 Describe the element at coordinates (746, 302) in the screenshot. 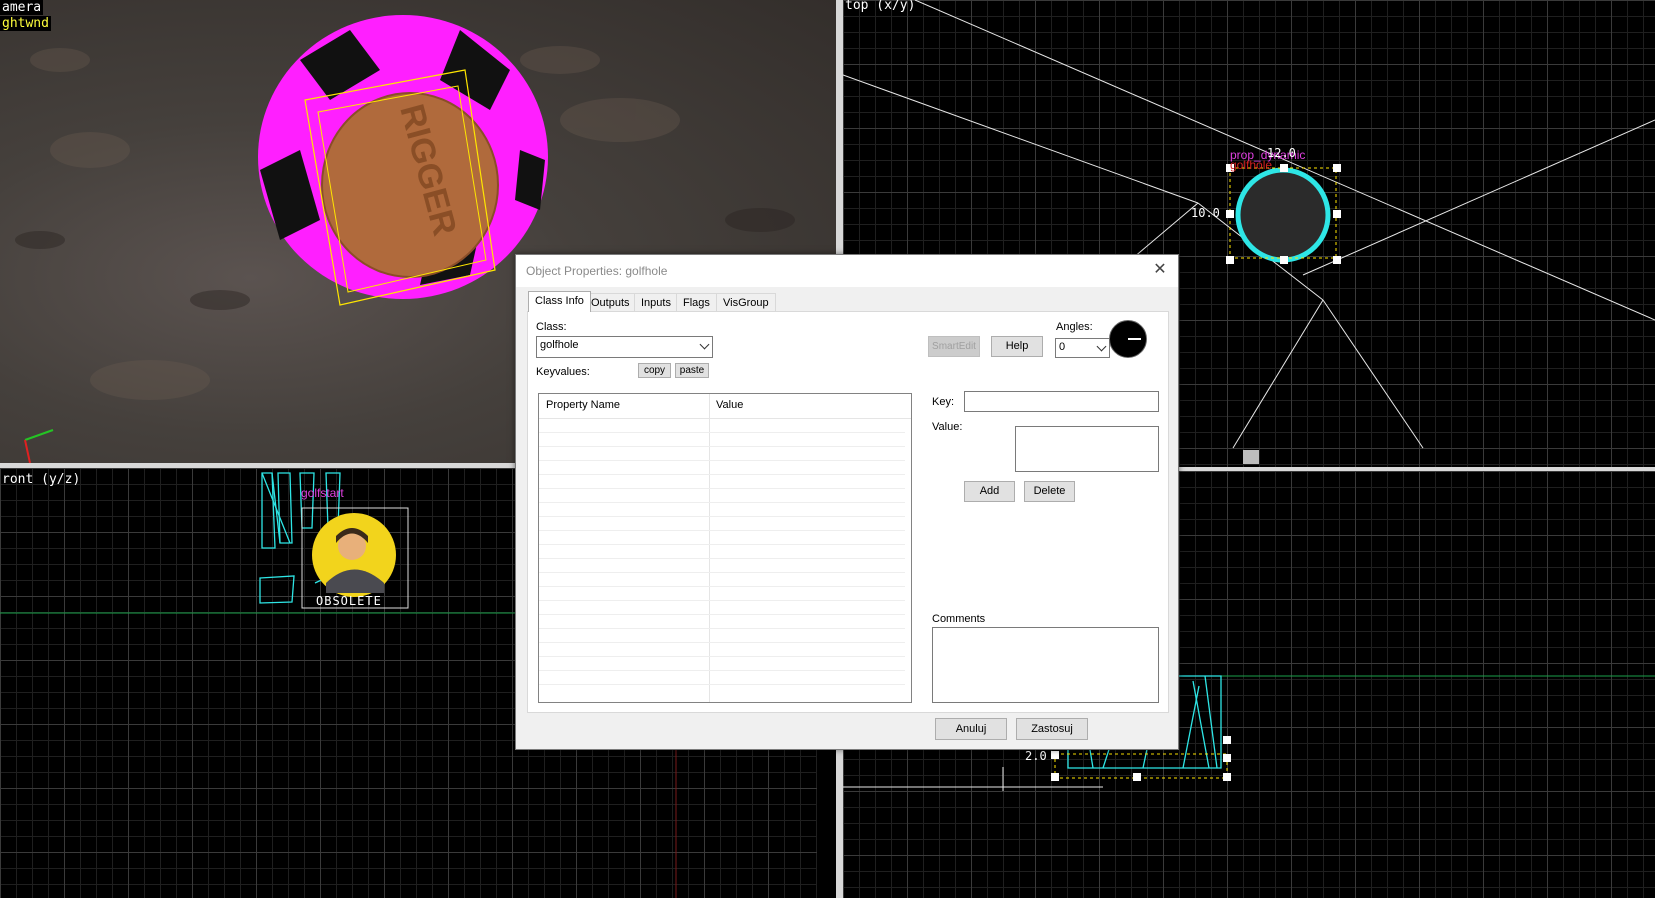

I see `tab-visgroup: VisGroup` at that location.